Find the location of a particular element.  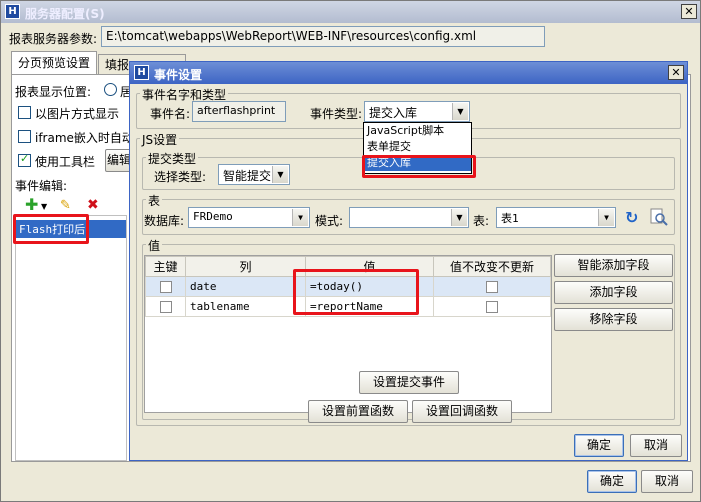

table-select: 表1 ▼ is located at coordinates (556, 217).